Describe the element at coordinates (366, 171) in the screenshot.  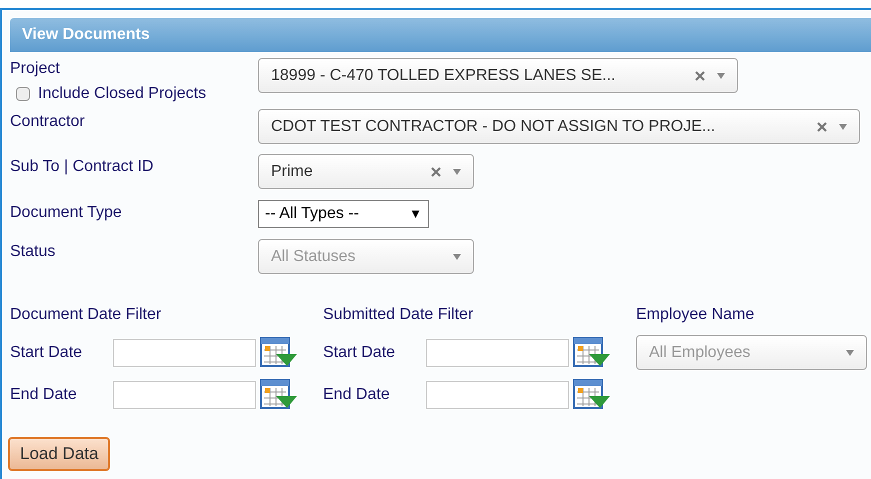
I see `dropdown-select: Prime` at that location.